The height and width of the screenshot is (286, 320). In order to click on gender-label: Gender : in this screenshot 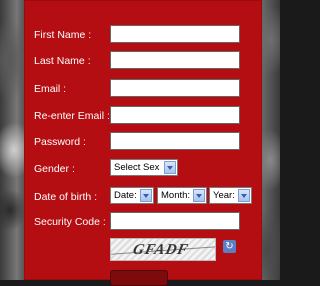, I will do `click(54, 169)`.